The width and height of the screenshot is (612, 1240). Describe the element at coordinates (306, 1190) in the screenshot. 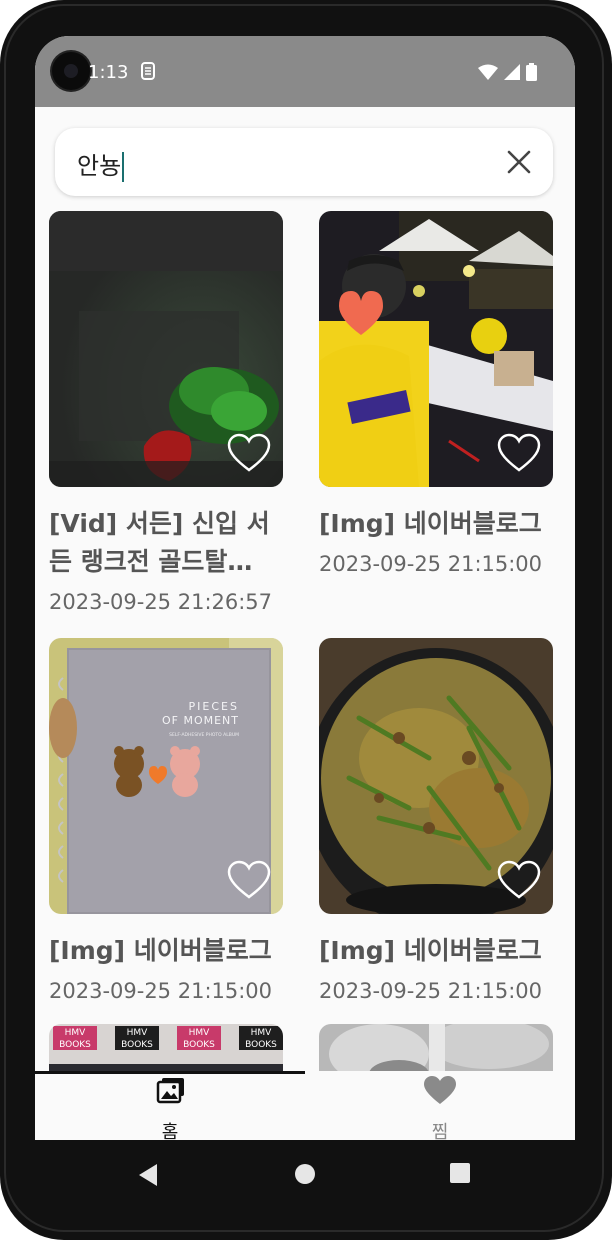

I see `system-navigation-bar` at that location.